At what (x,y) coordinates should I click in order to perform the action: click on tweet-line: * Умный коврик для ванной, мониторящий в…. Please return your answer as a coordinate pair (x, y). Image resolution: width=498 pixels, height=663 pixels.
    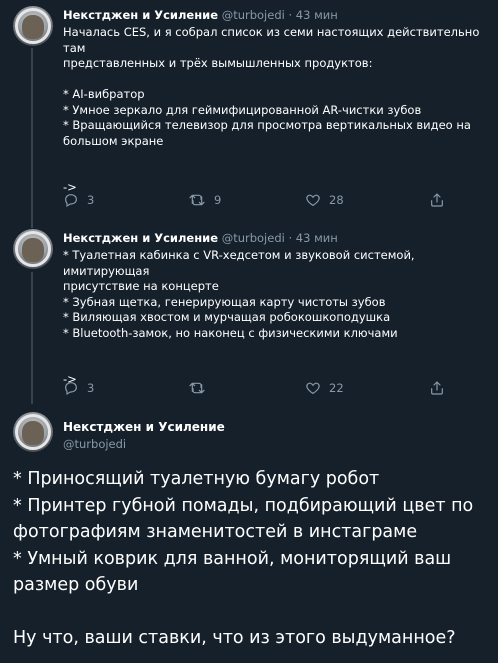
    Looking at the image, I should click on (232, 558).